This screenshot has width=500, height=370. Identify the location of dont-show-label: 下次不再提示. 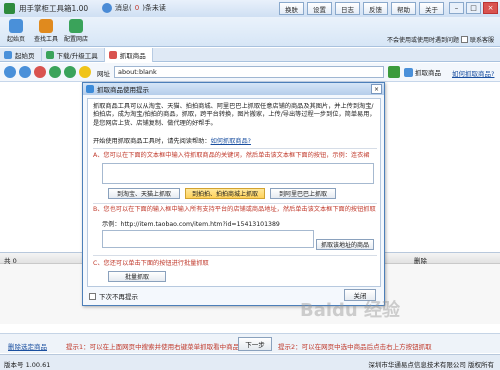
(118, 297).